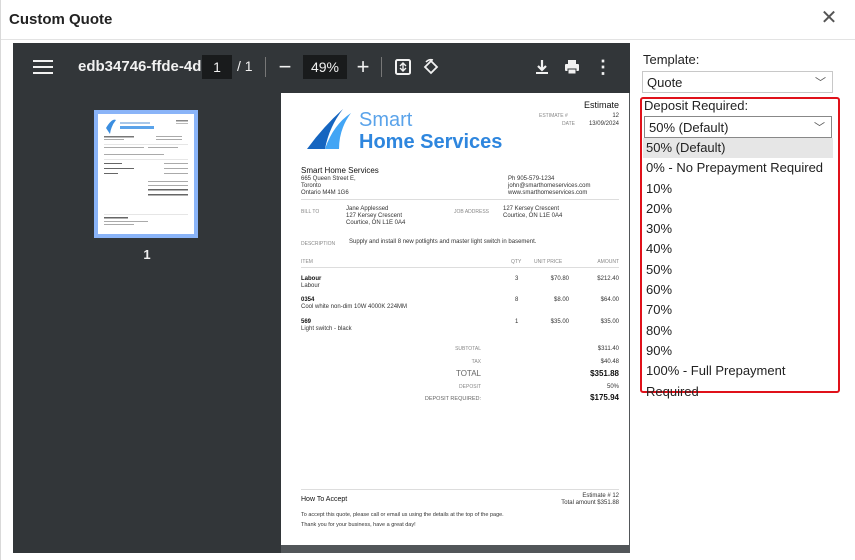 This screenshot has height=560, width=855. Describe the element at coordinates (468, 349) in the screenshot. I see `subtotal-label: SUBTOTAL` at that location.